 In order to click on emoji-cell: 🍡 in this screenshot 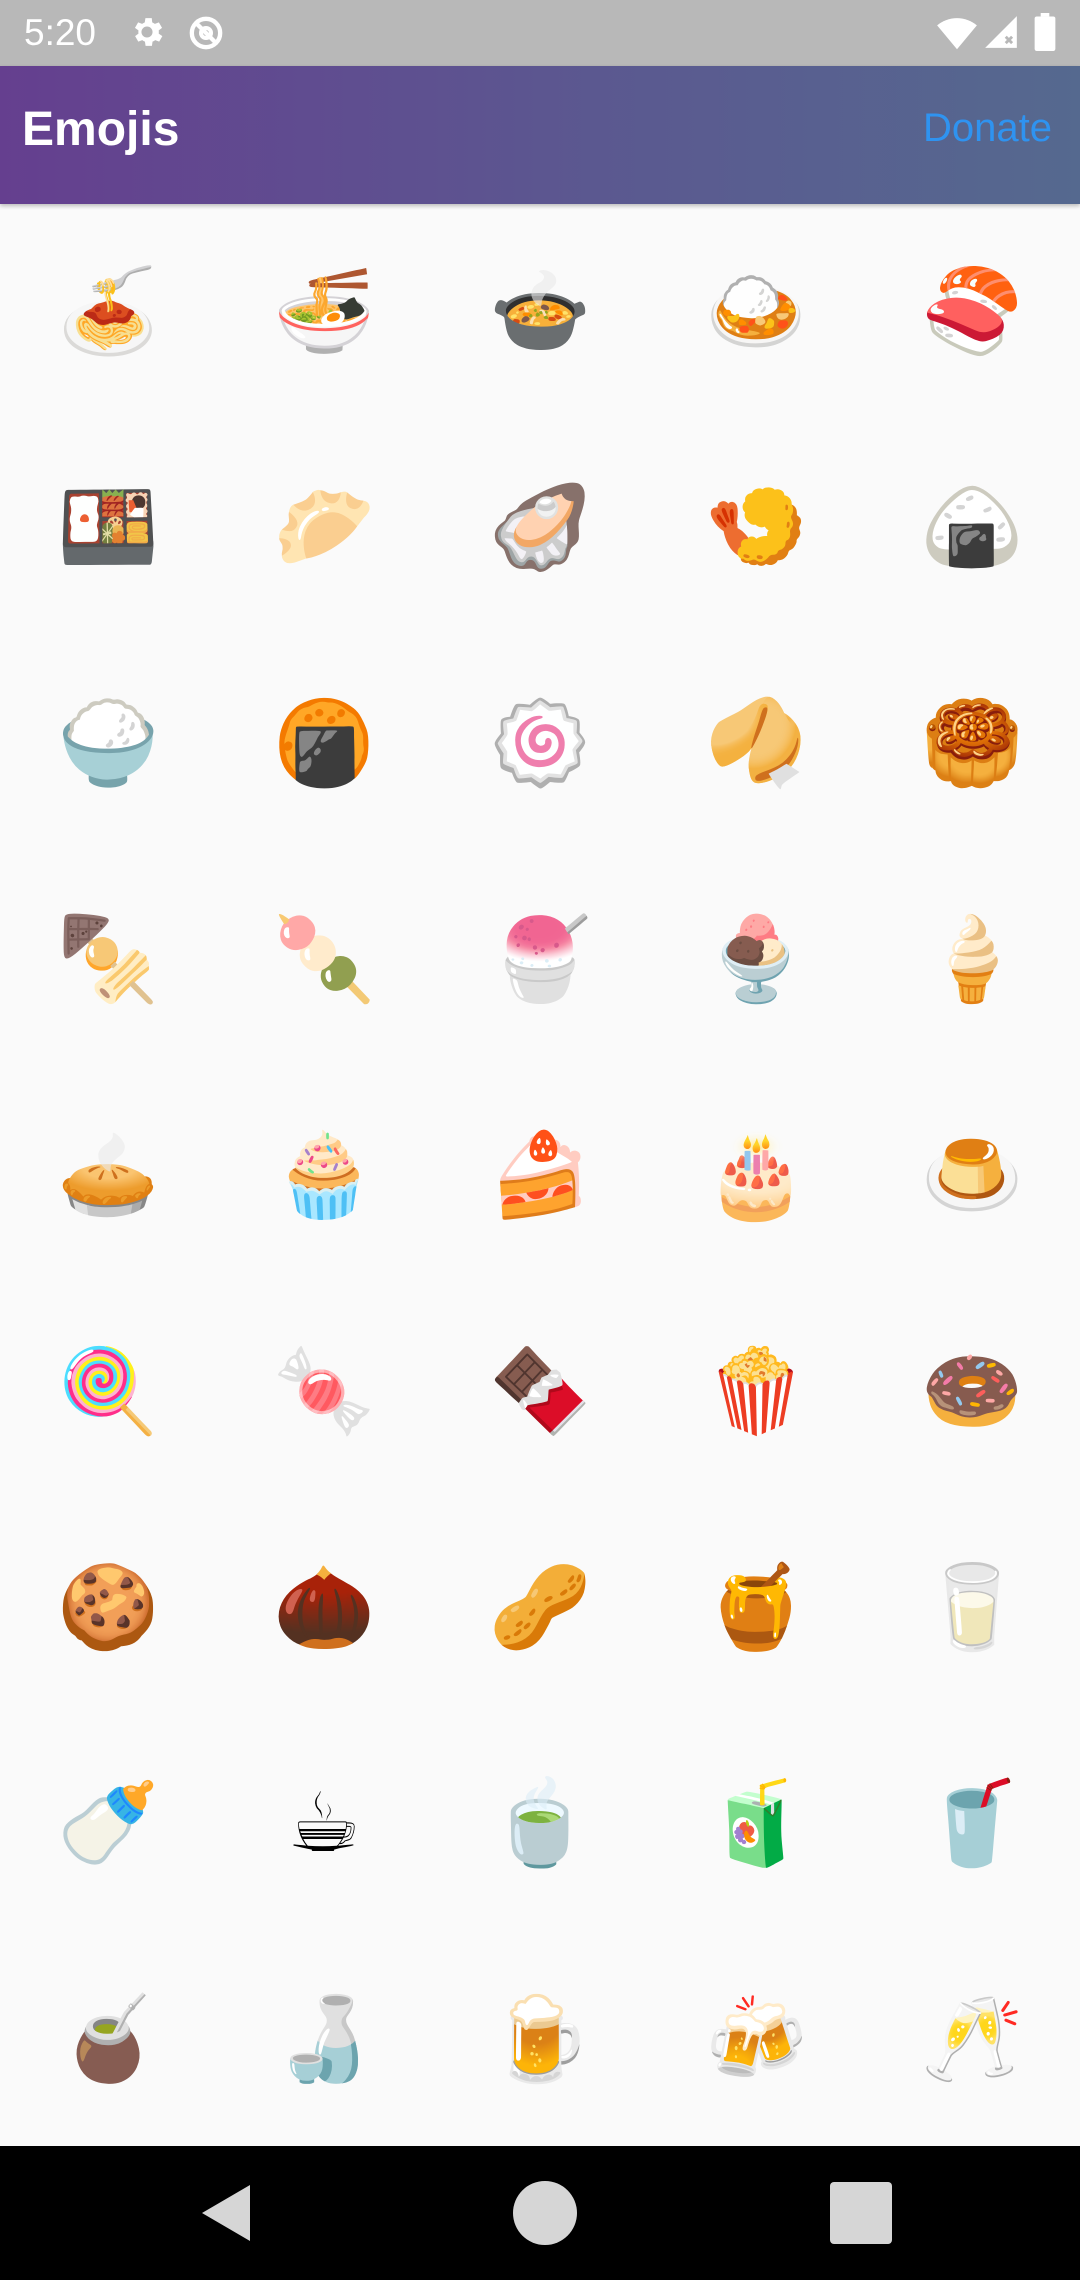, I will do `click(324, 960)`.